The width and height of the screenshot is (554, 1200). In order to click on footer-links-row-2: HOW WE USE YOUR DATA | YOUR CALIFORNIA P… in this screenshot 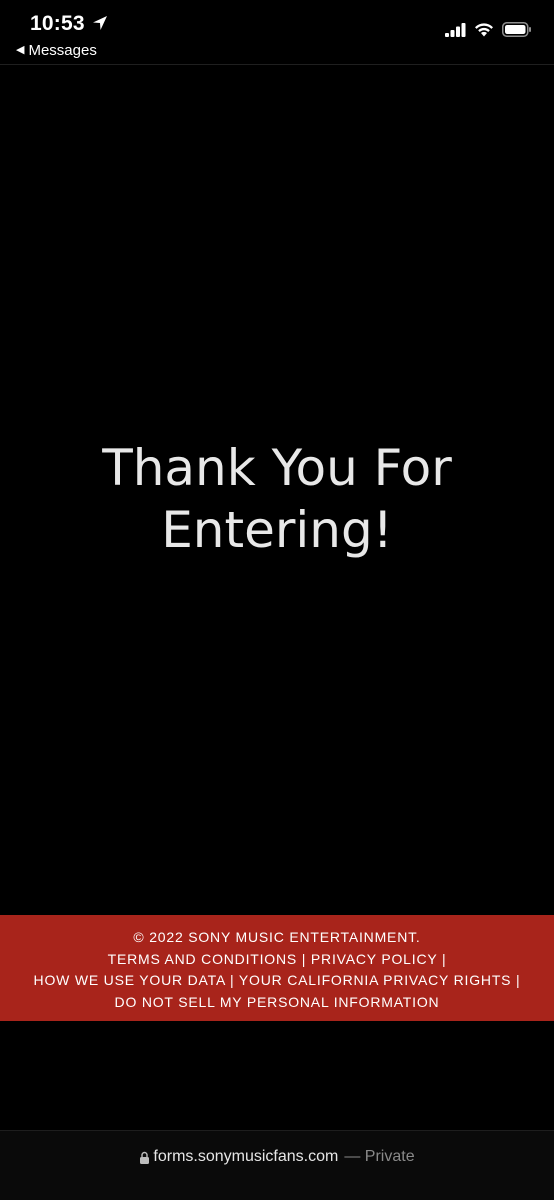, I will do `click(277, 981)`.